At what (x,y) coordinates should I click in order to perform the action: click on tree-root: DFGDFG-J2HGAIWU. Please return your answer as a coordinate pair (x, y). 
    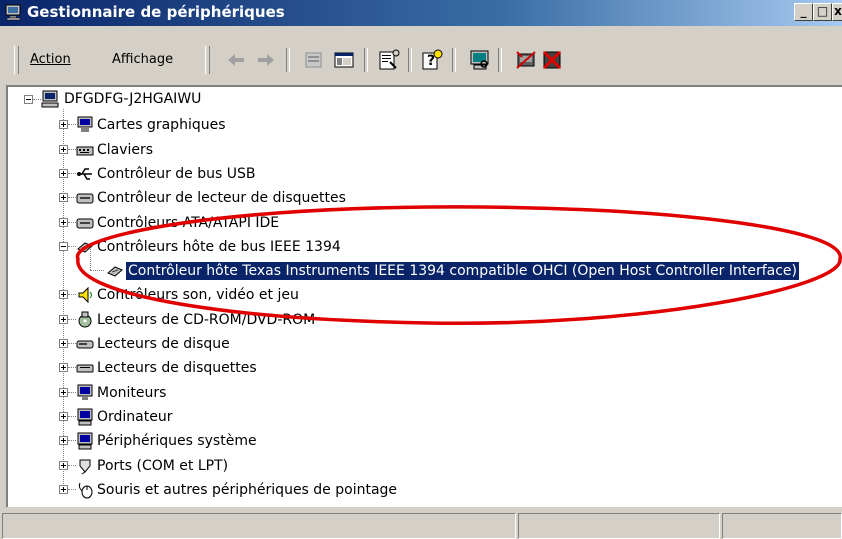
    Looking at the image, I should click on (208, 101).